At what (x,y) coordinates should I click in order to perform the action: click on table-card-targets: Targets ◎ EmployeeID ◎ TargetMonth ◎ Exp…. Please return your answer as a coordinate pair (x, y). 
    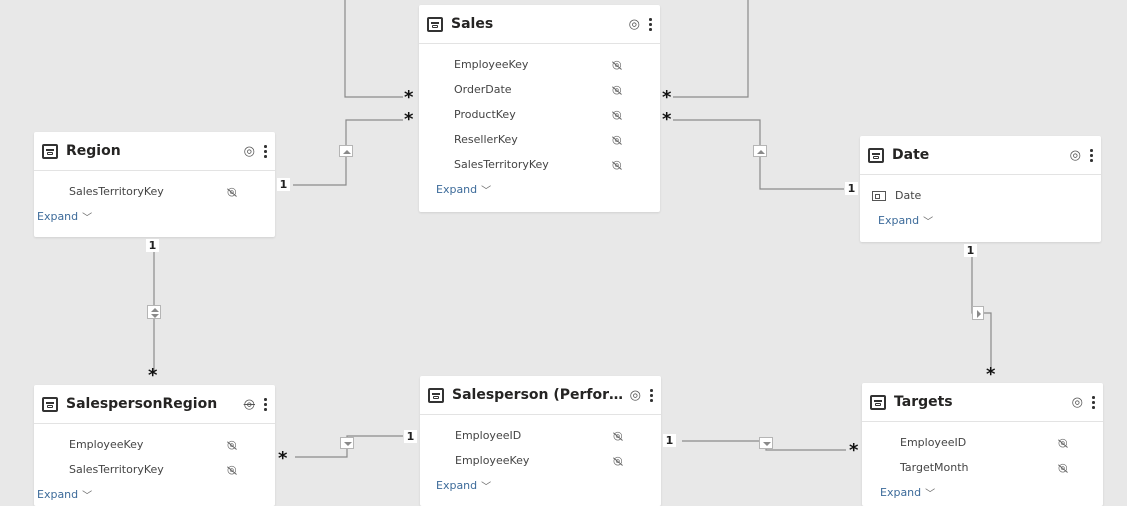
    Looking at the image, I should click on (982, 444).